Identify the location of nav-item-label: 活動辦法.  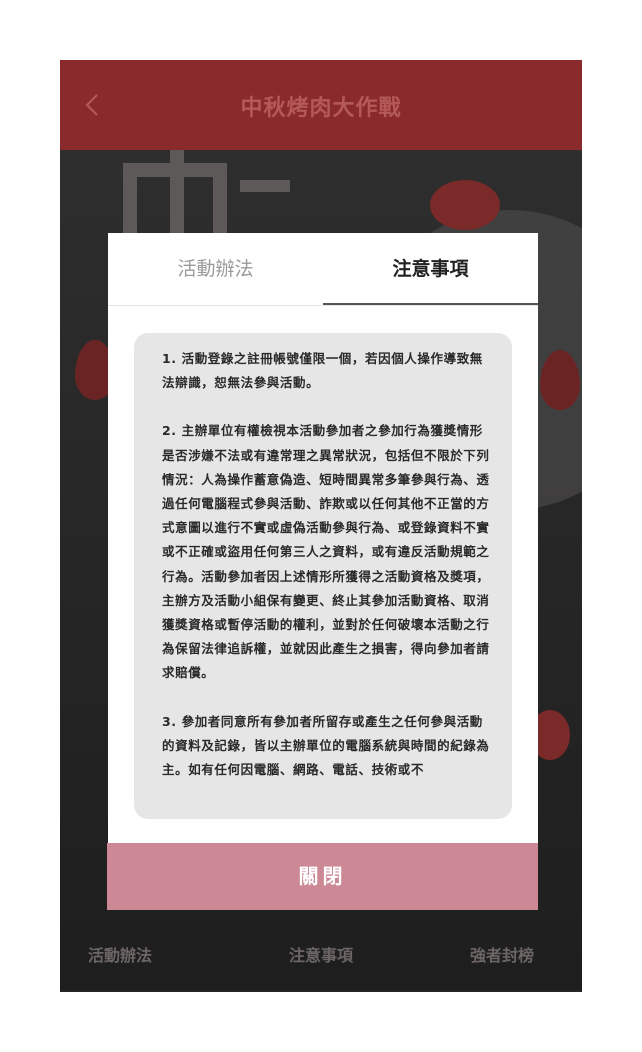
(119, 955).